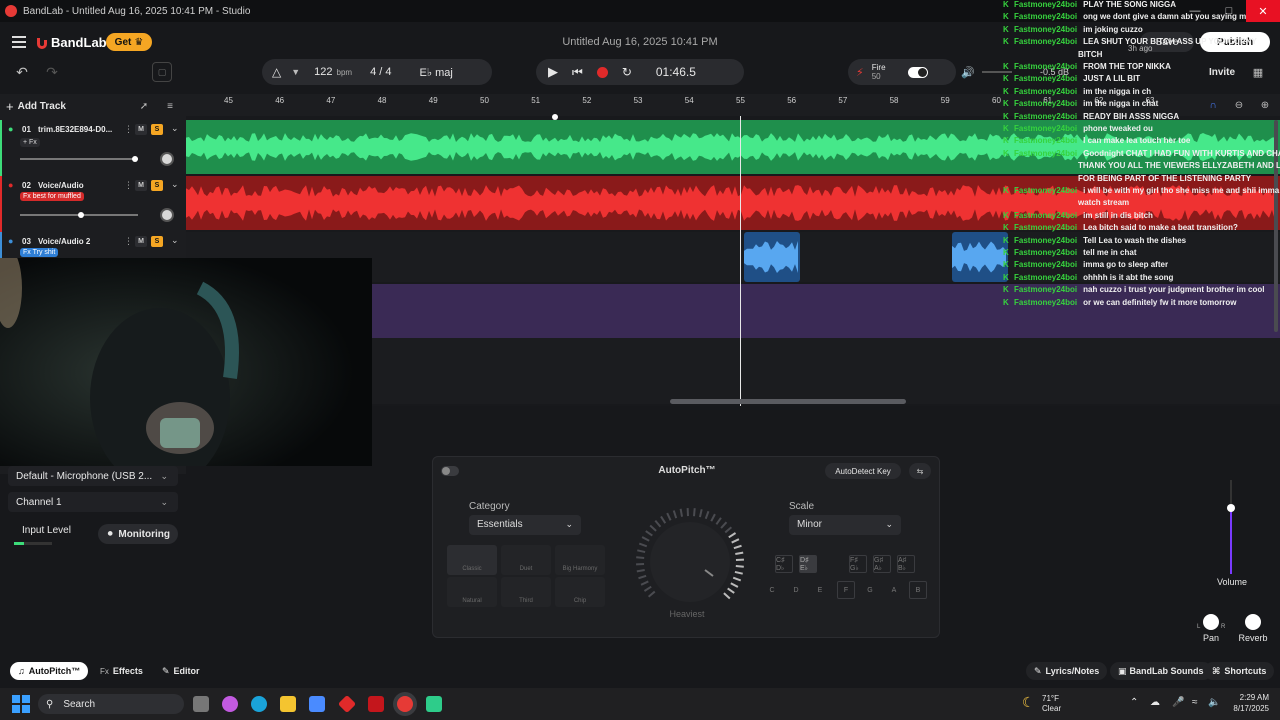 The width and height of the screenshot is (1280, 720). I want to click on track-name: Voice/Audio 2, so click(64, 241).